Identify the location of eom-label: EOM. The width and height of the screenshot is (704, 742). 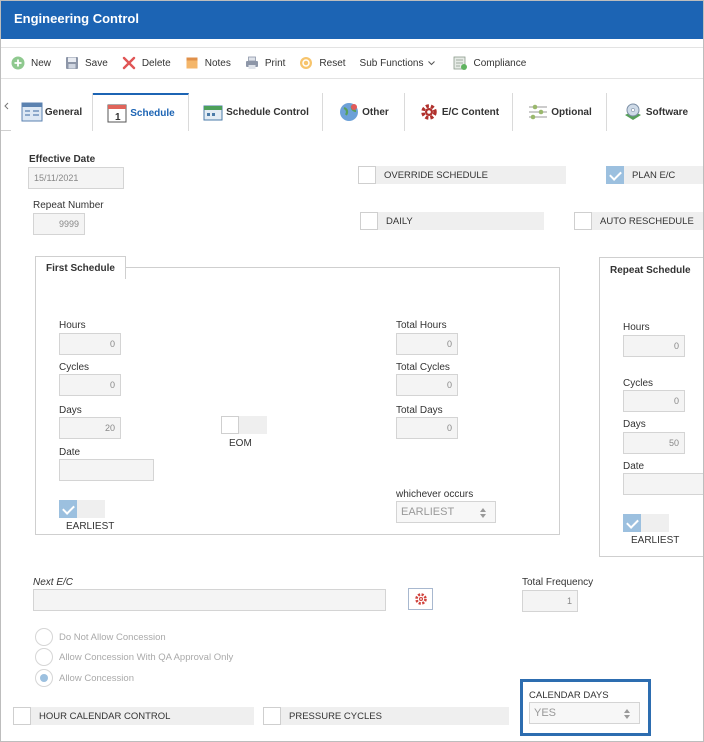
(240, 443).